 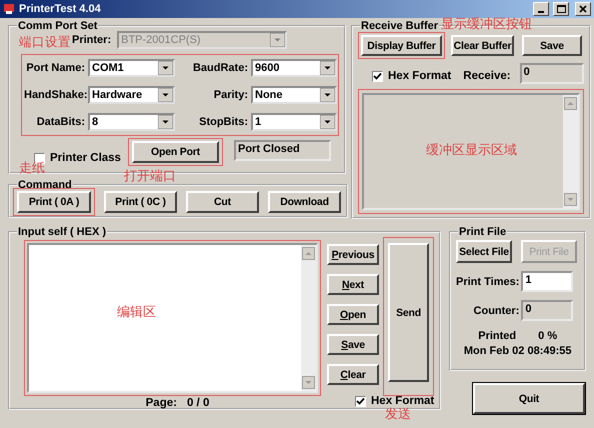 What do you see at coordinates (136, 312) in the screenshot?
I see `annotation: 编辑区` at bounding box center [136, 312].